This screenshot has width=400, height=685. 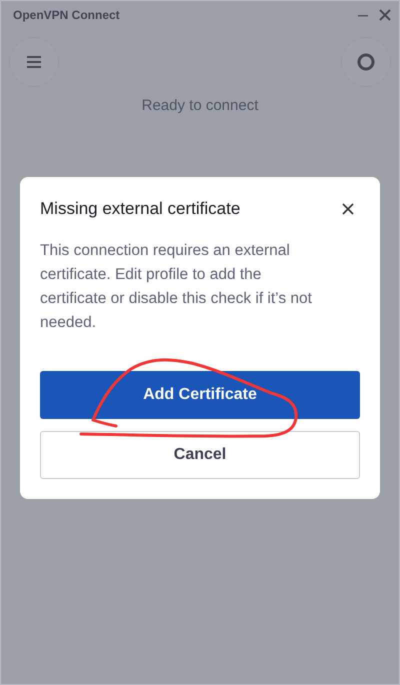 What do you see at coordinates (366, 62) in the screenshot?
I see `settings-icon` at bounding box center [366, 62].